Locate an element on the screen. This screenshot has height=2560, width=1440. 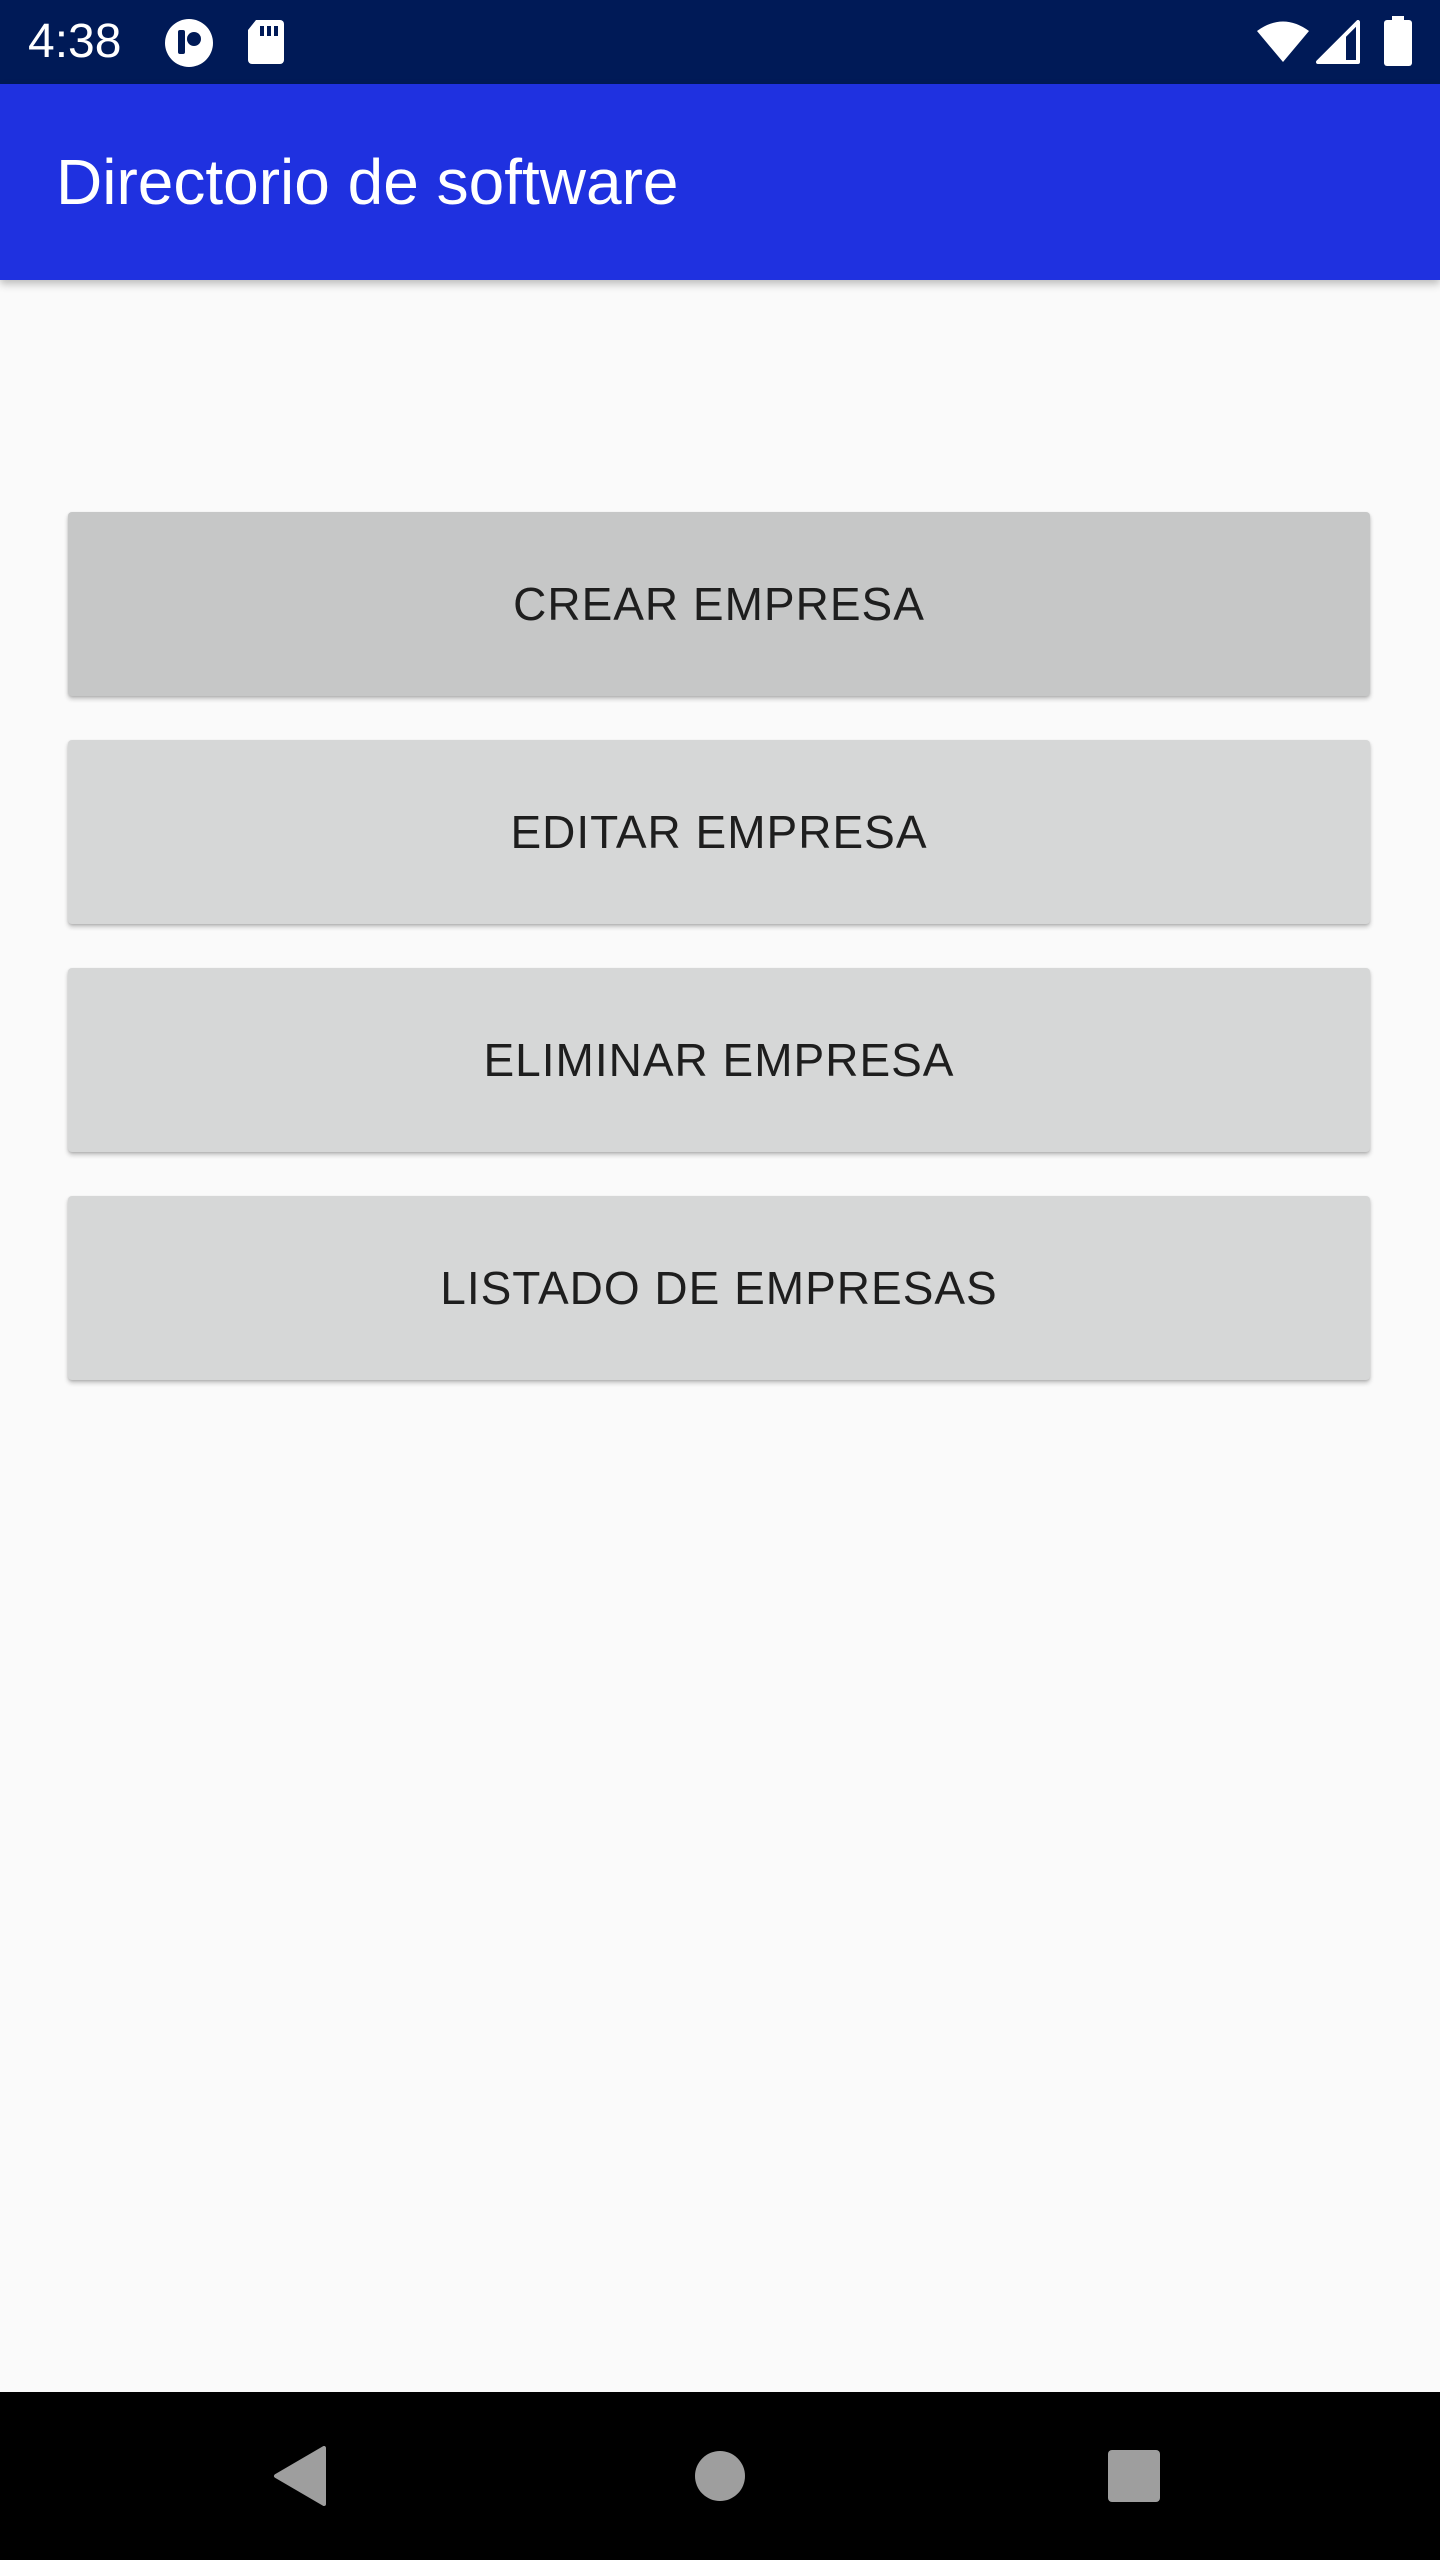
back-icon is located at coordinates (300, 2476).